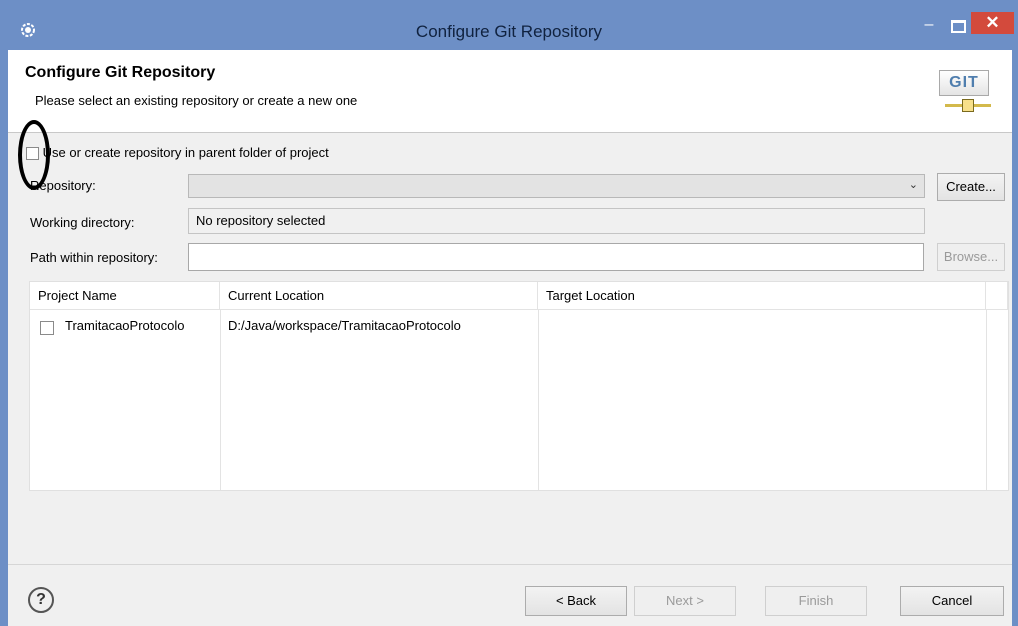 The height and width of the screenshot is (626, 1018). I want to click on close-icon: ✕, so click(992, 22).